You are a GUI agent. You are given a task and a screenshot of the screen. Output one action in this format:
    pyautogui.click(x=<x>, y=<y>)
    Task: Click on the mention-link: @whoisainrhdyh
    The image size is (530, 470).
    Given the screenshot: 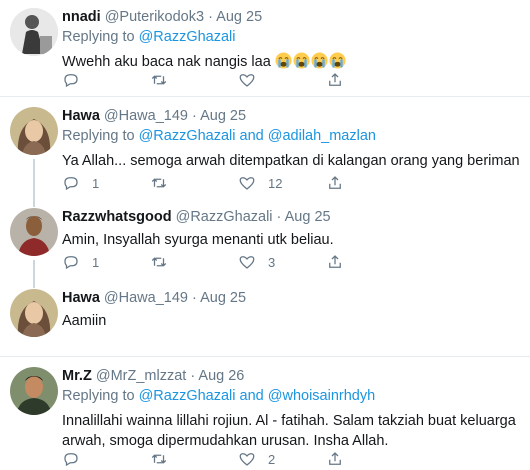 What is the action you would take?
    pyautogui.click(x=321, y=396)
    